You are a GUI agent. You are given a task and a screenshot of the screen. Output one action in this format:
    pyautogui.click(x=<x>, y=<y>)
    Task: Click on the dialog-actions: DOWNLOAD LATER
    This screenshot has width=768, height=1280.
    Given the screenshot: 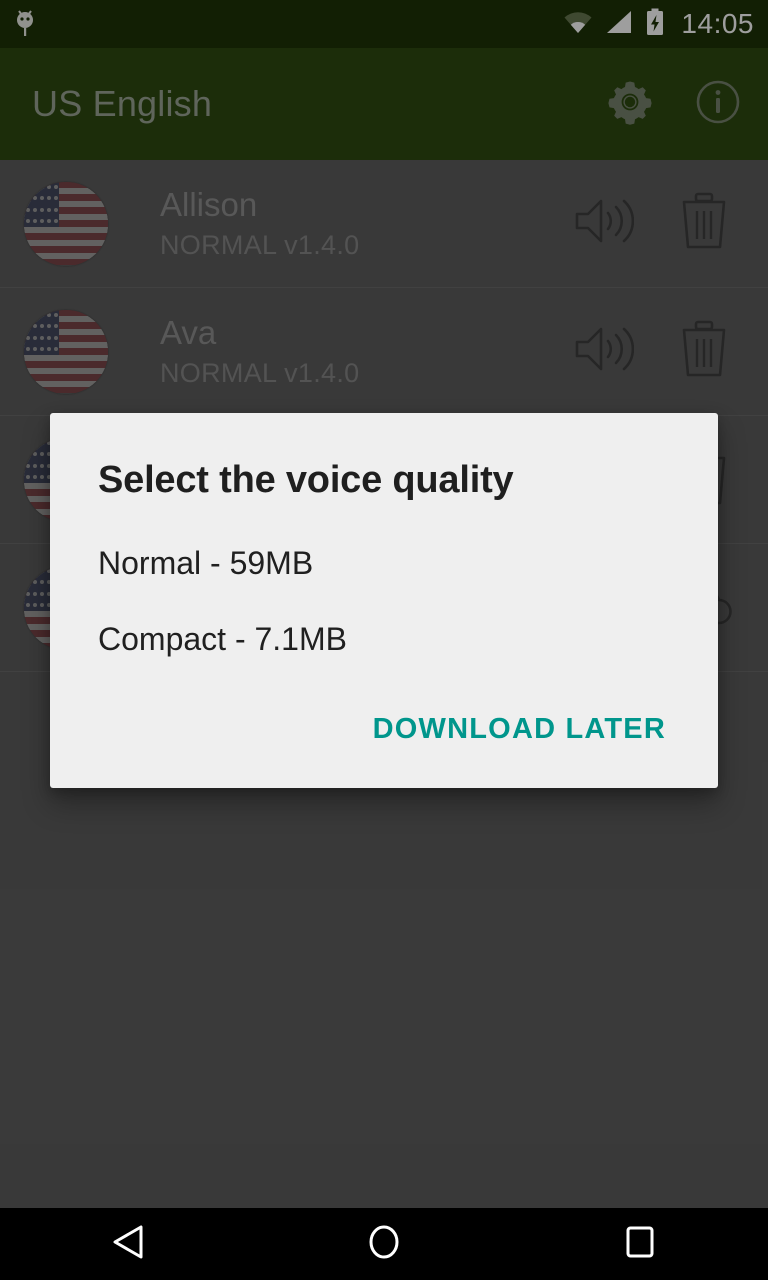 What is the action you would take?
    pyautogui.click(x=384, y=725)
    